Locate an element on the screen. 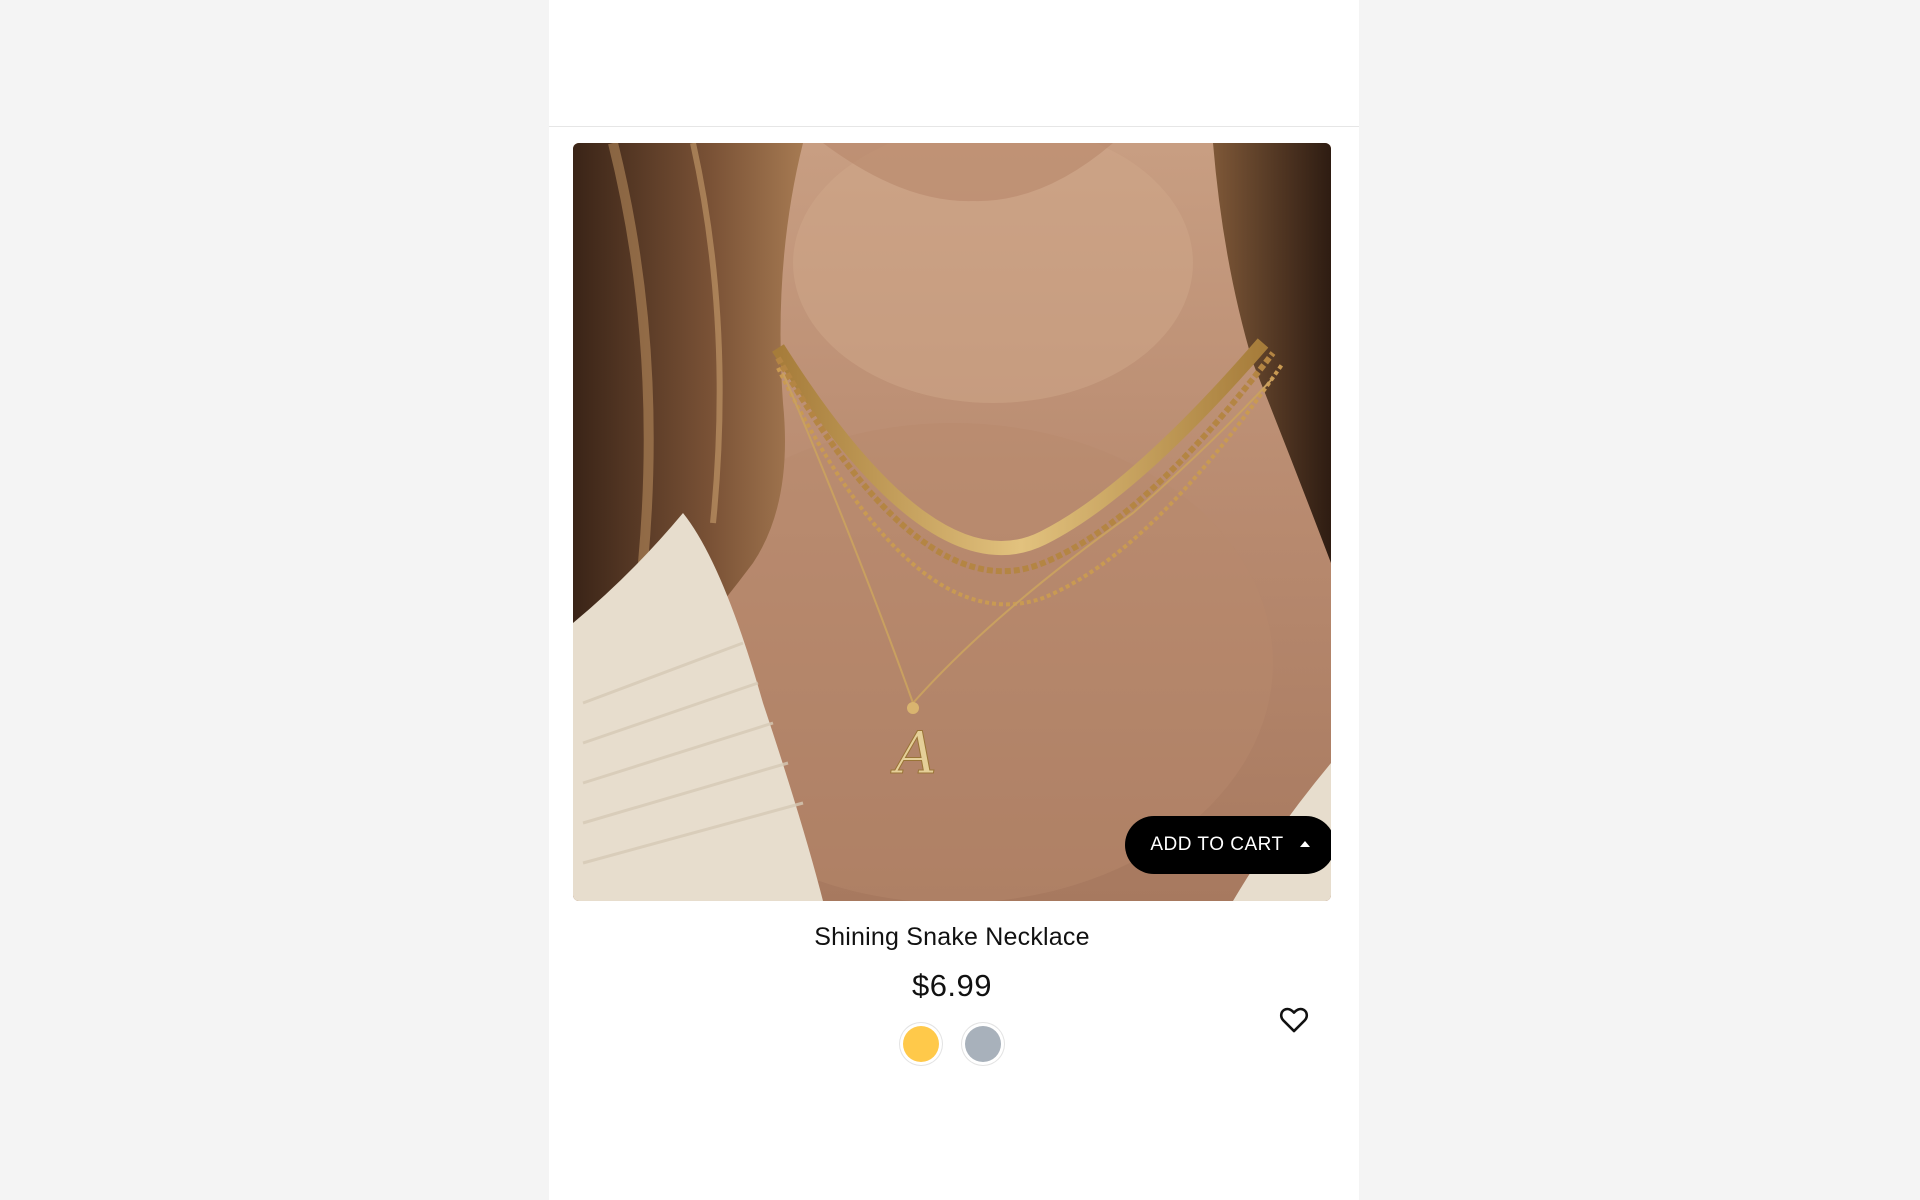 This screenshot has width=1920, height=1200. top-header-bar is located at coordinates (954, 63).